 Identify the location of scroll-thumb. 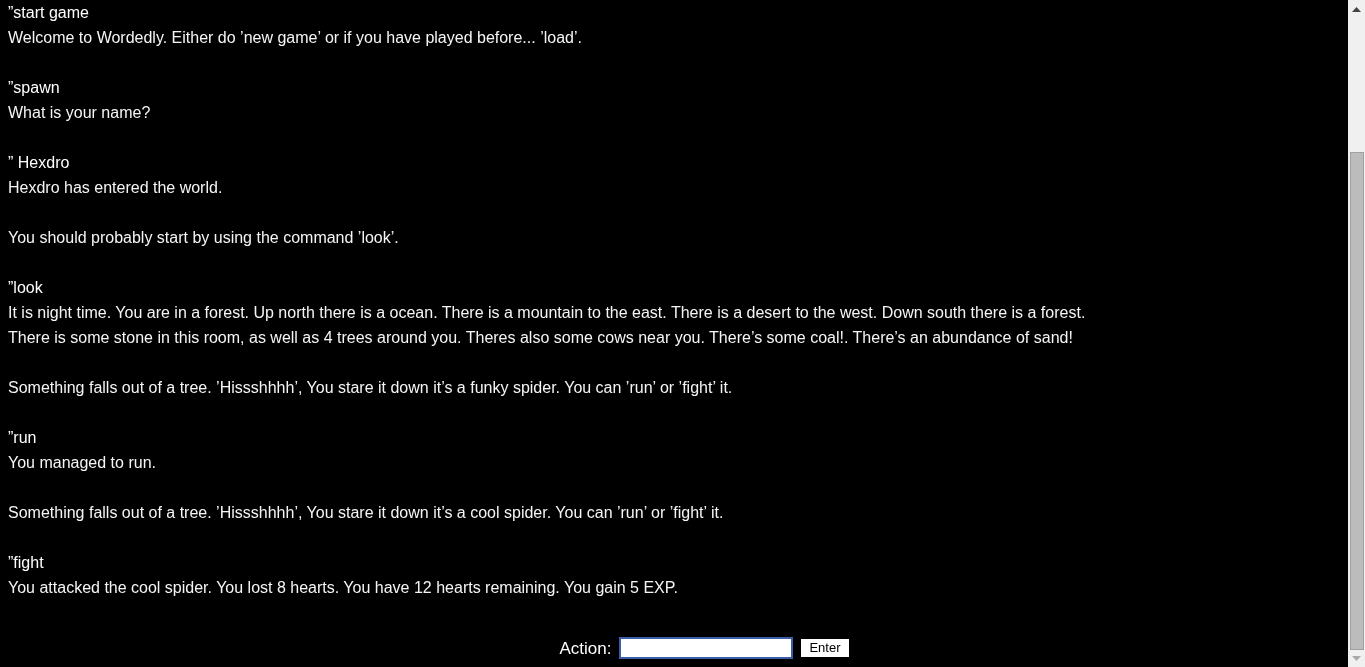
(1356, 401).